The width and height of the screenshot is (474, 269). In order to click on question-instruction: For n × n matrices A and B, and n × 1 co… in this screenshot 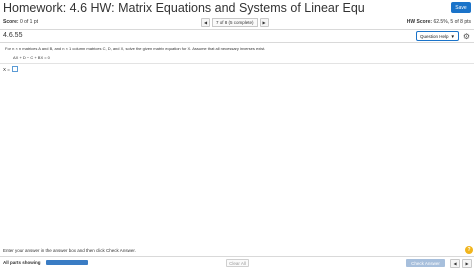, I will do `click(135, 48)`.